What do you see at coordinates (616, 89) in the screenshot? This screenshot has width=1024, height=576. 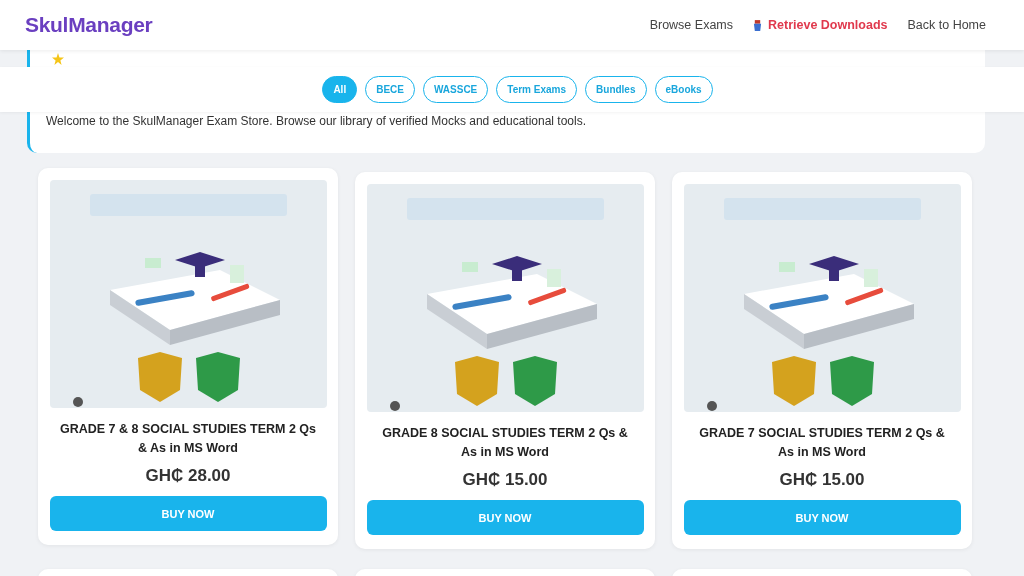 I see `filter-chip: Bundles` at bounding box center [616, 89].